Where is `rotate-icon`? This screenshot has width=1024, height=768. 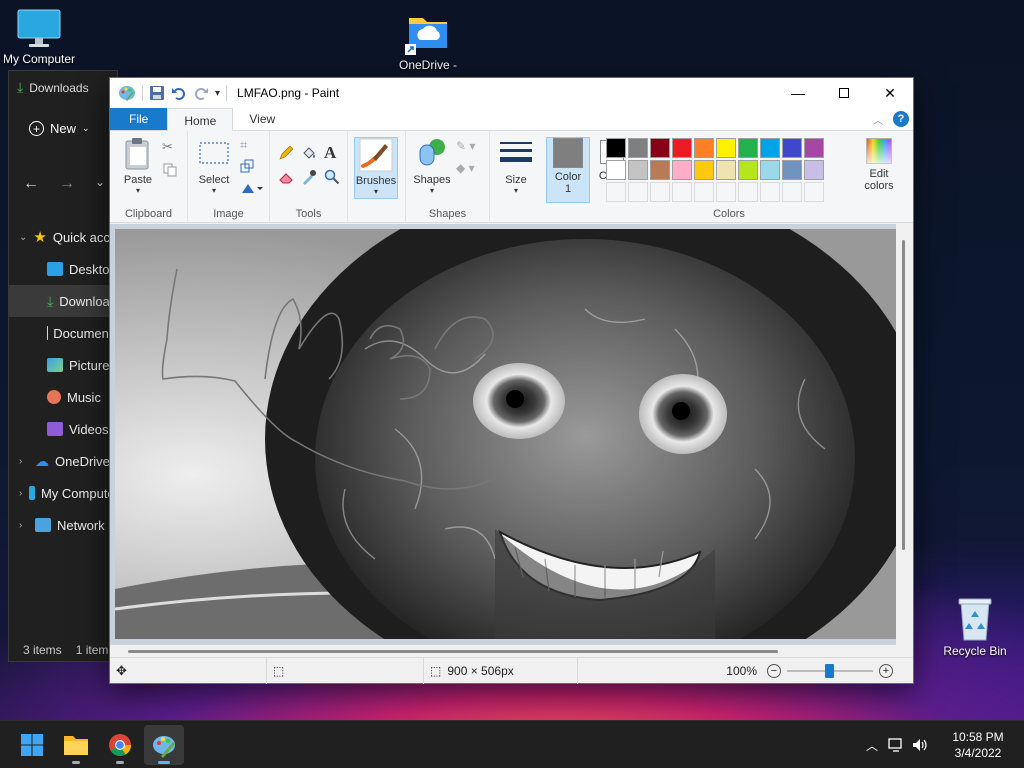 rotate-icon is located at coordinates (252, 189).